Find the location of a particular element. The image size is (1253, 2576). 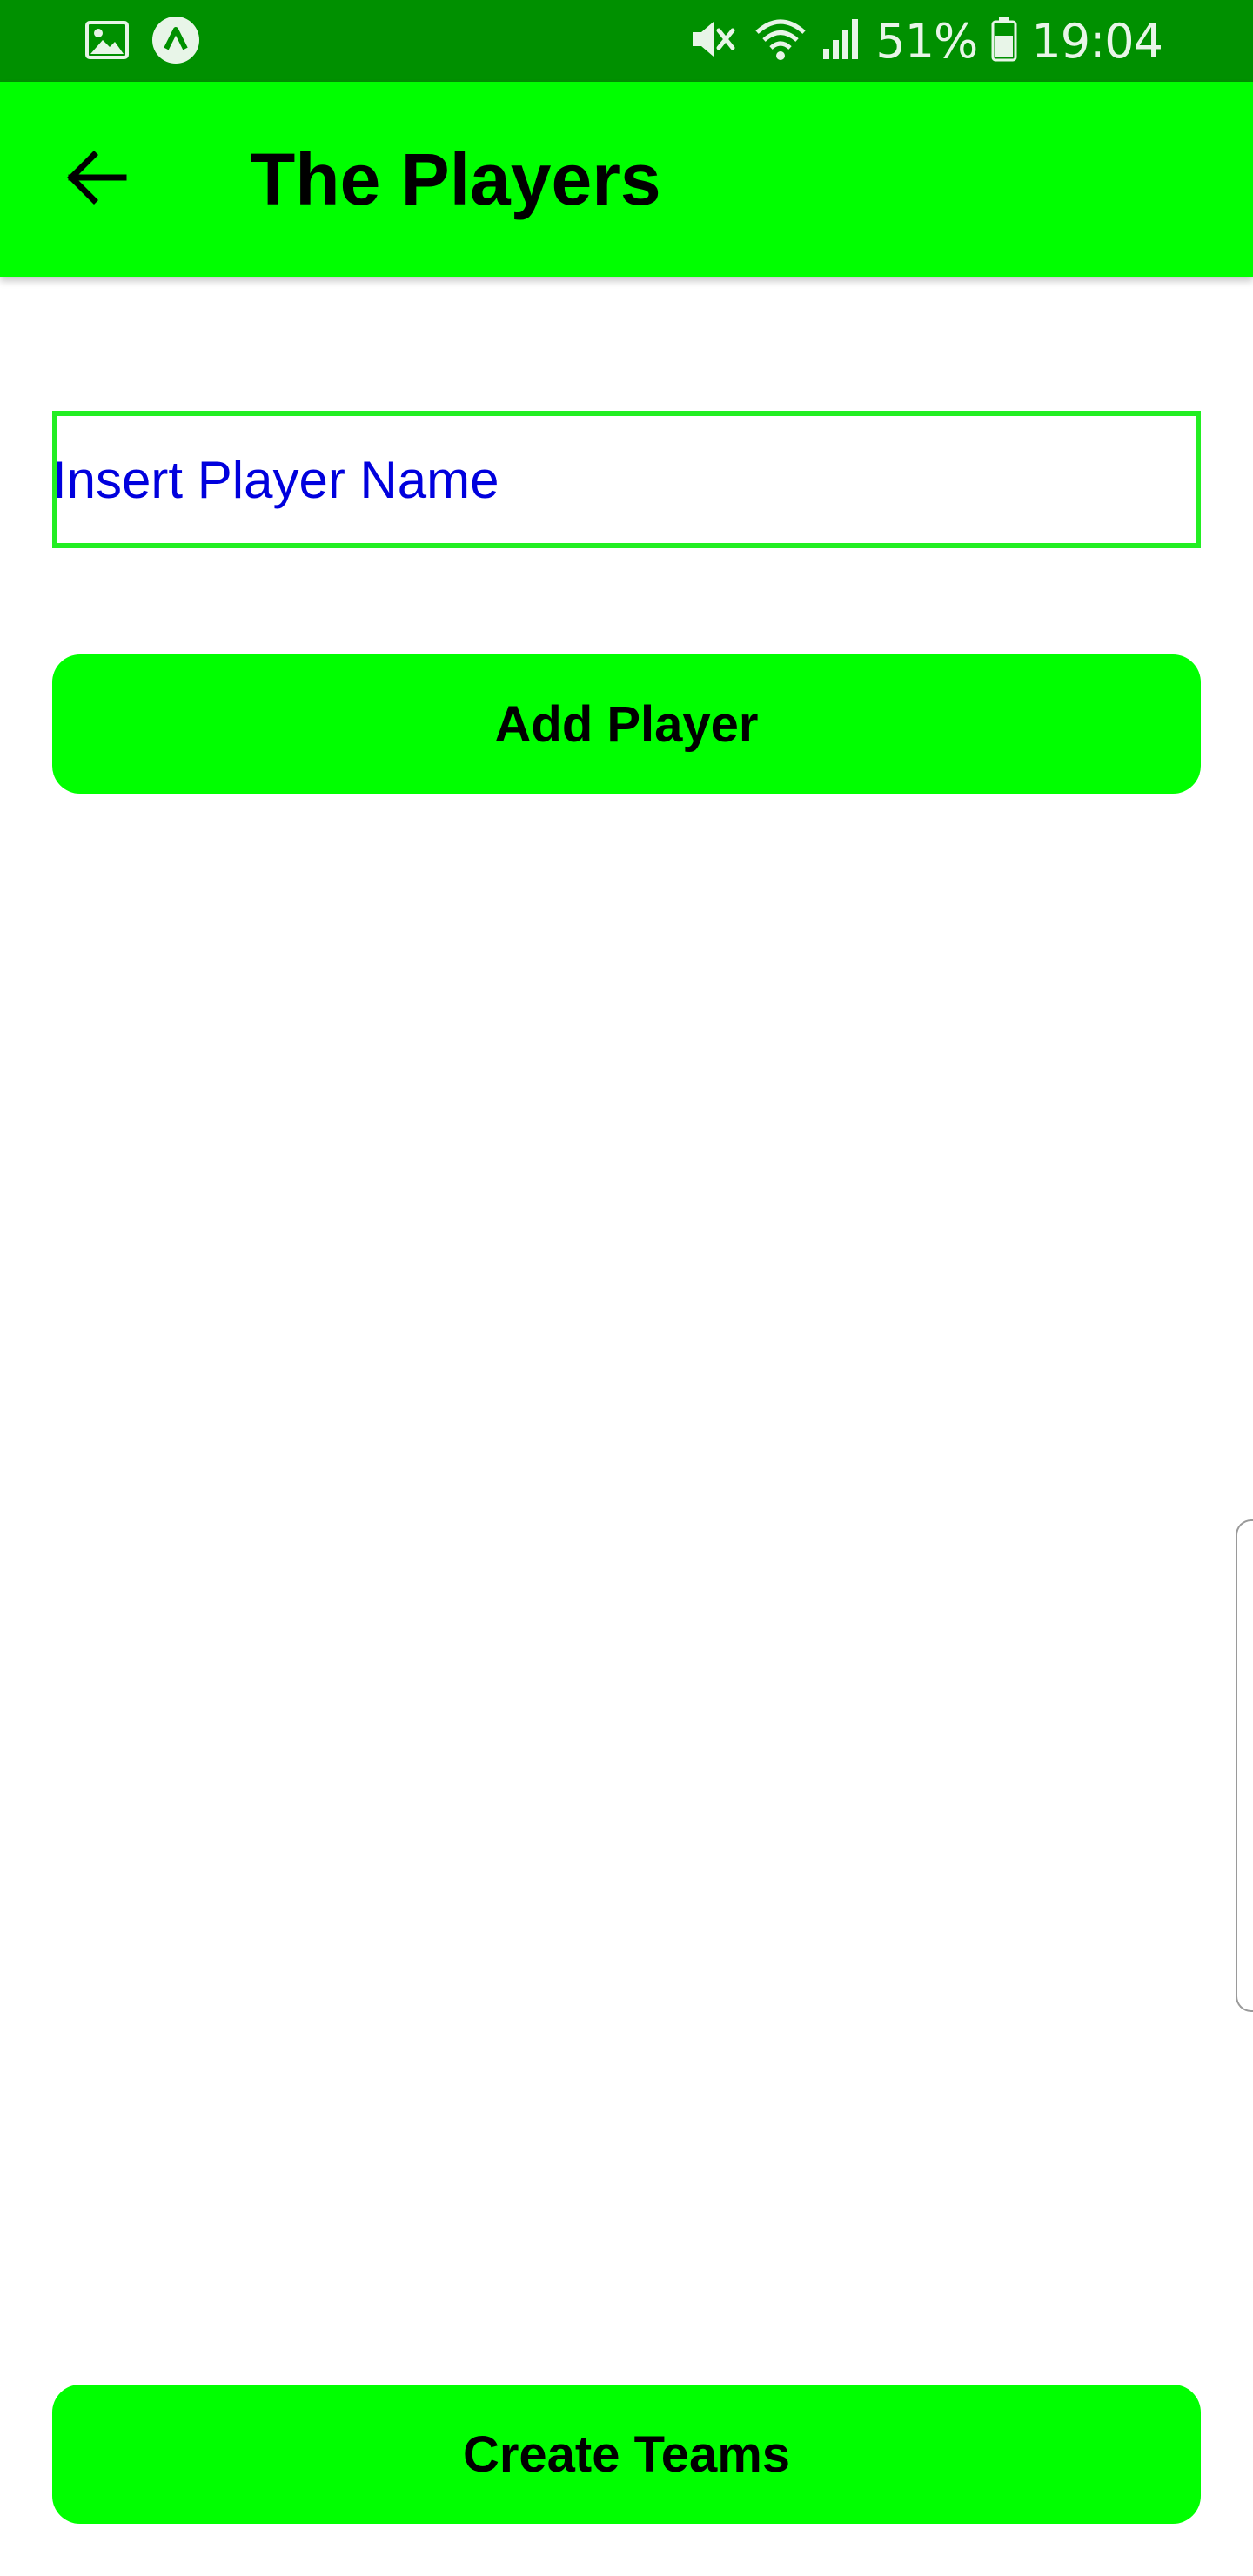

battery-percent: 51% is located at coordinates (927, 41).